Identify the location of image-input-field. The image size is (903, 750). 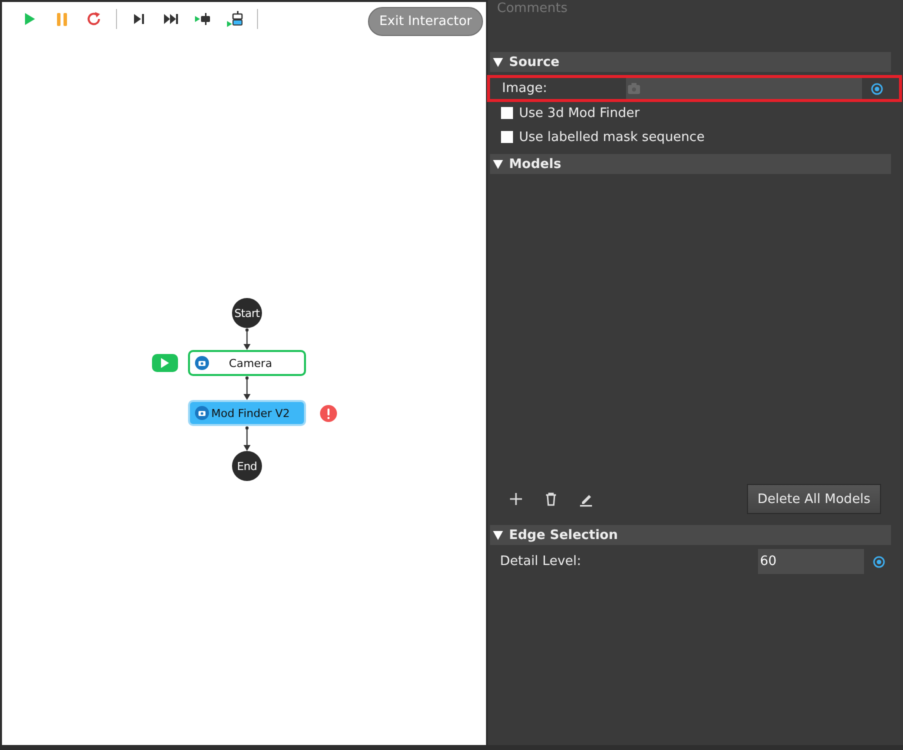
(744, 88).